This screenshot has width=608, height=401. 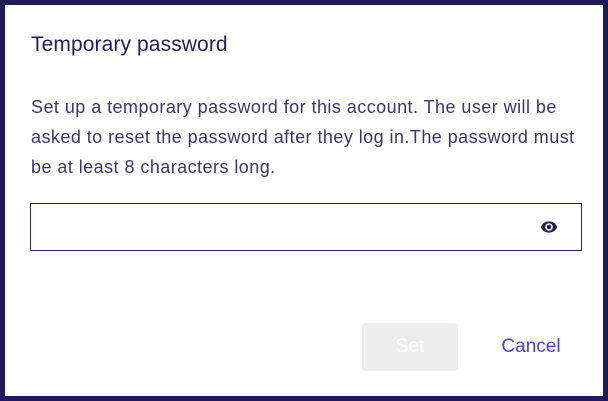 What do you see at coordinates (410, 347) in the screenshot?
I see `set-button: Set` at bounding box center [410, 347].